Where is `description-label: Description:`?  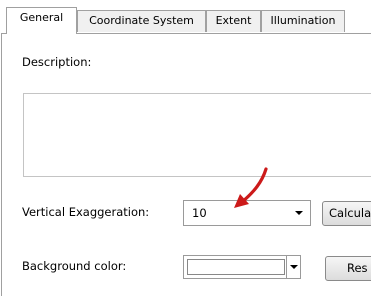 description-label: Description: is located at coordinates (57, 62).